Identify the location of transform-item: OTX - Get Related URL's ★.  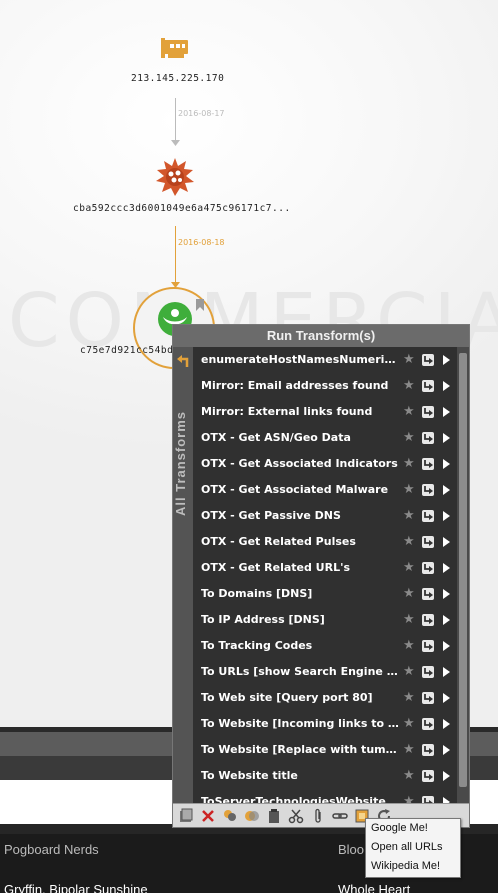
(325, 568).